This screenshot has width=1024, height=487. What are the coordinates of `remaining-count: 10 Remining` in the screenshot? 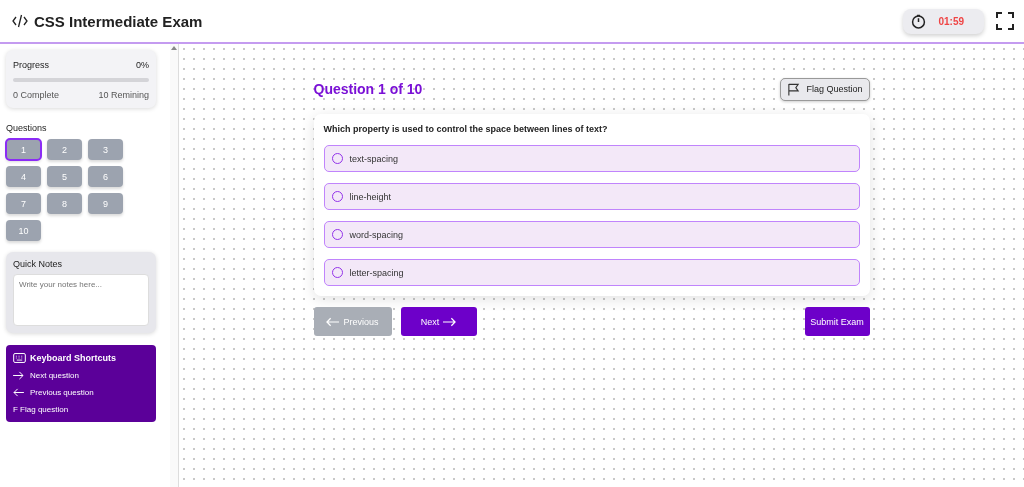 It's located at (123, 95).